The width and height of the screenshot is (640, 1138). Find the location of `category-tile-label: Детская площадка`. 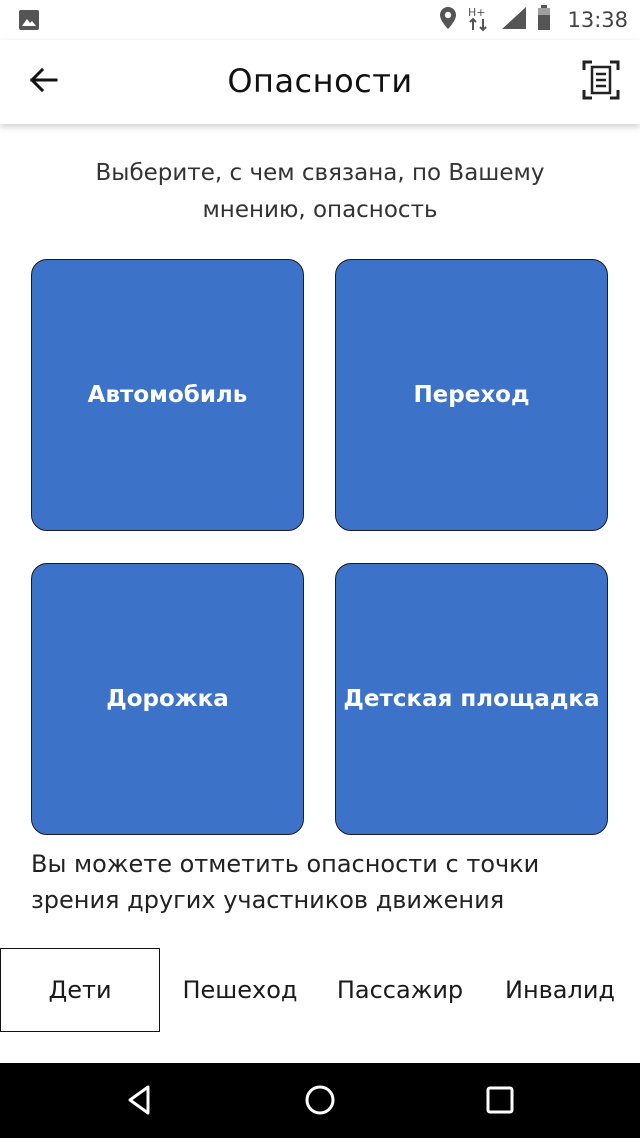

category-tile-label: Детская площадка is located at coordinates (471, 699).